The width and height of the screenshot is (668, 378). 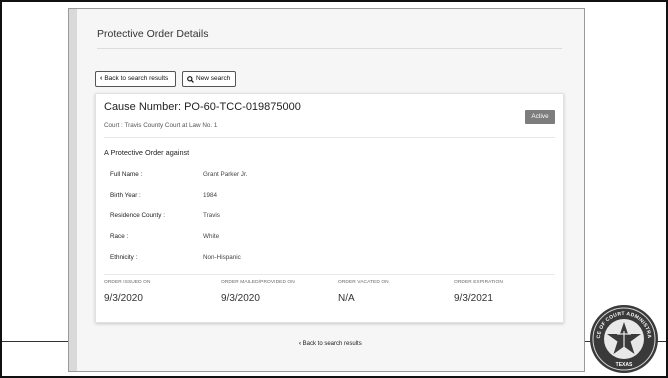 What do you see at coordinates (213, 78) in the screenshot?
I see `new-search-label: New search` at bounding box center [213, 78].